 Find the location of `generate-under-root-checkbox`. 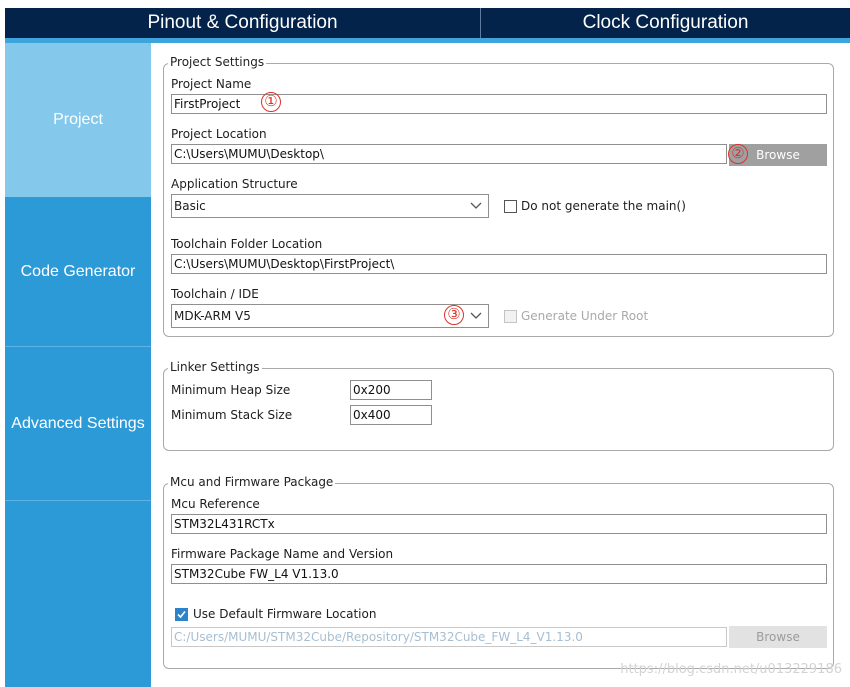

generate-under-root-checkbox is located at coordinates (510, 316).